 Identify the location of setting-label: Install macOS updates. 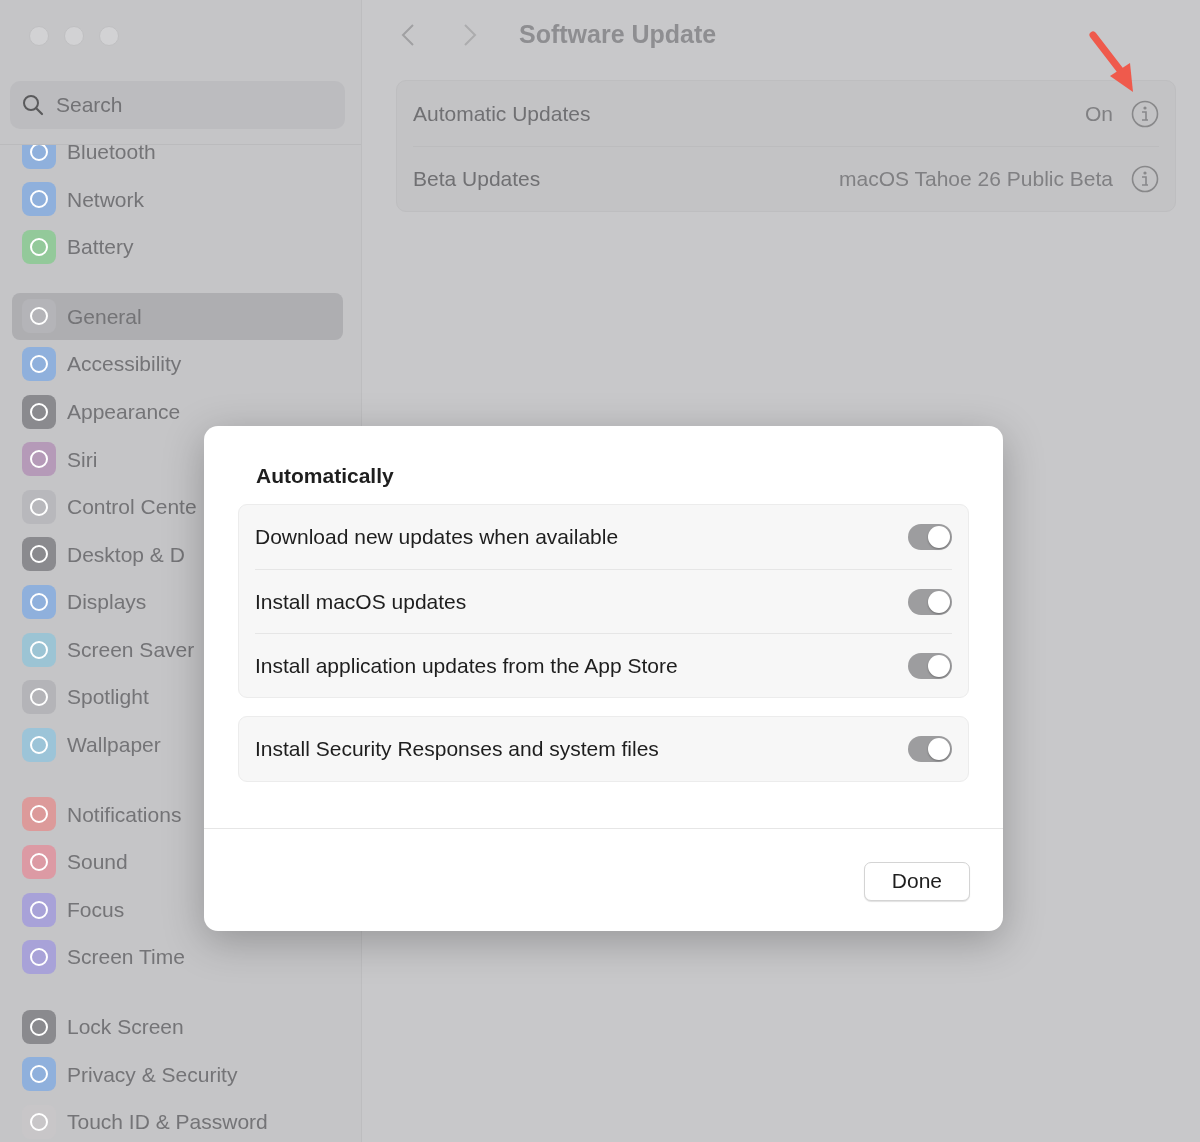
(361, 601).